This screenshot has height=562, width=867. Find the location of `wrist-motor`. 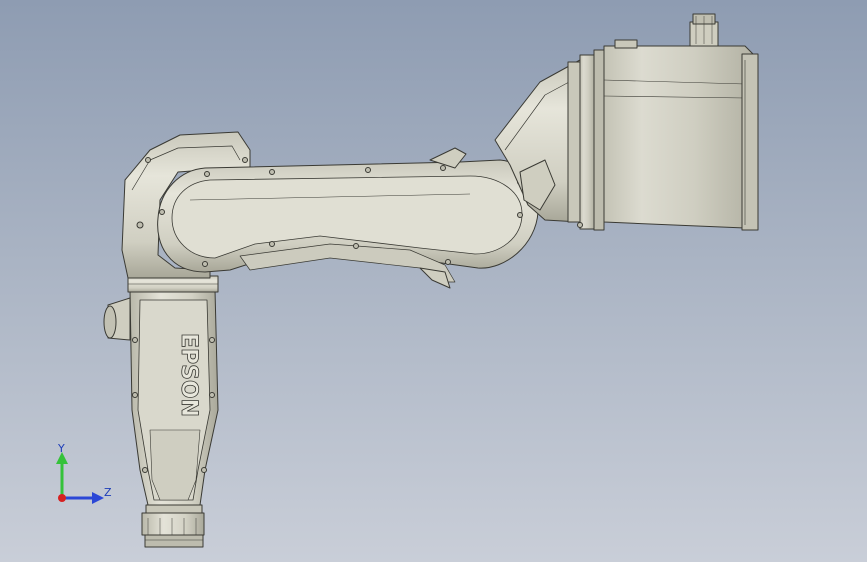

wrist-motor is located at coordinates (681, 122).